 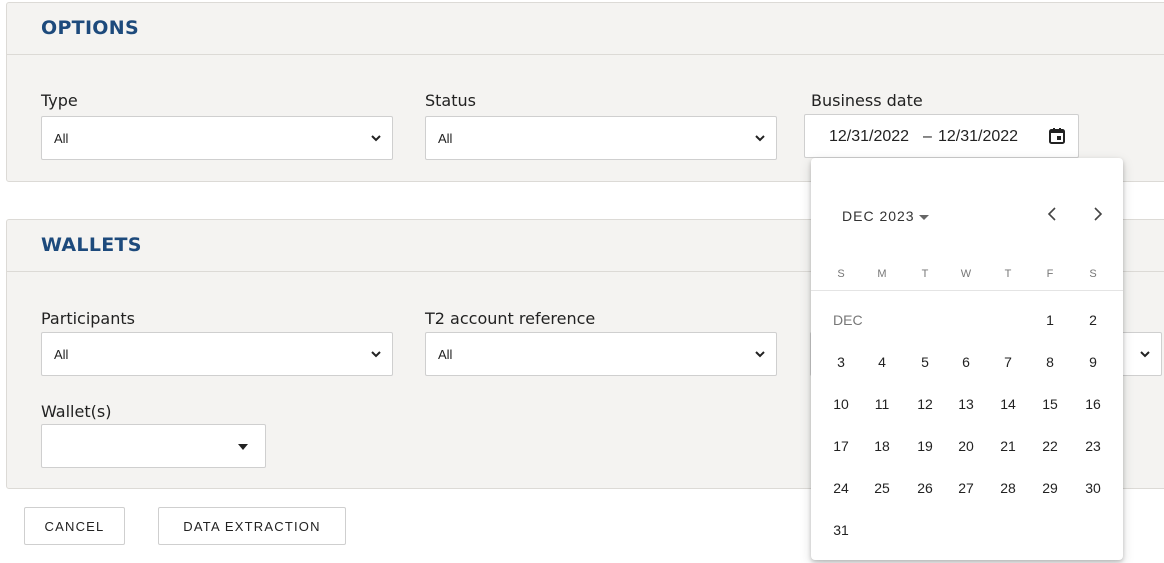 I want to click on participants-select: All, so click(x=217, y=354).